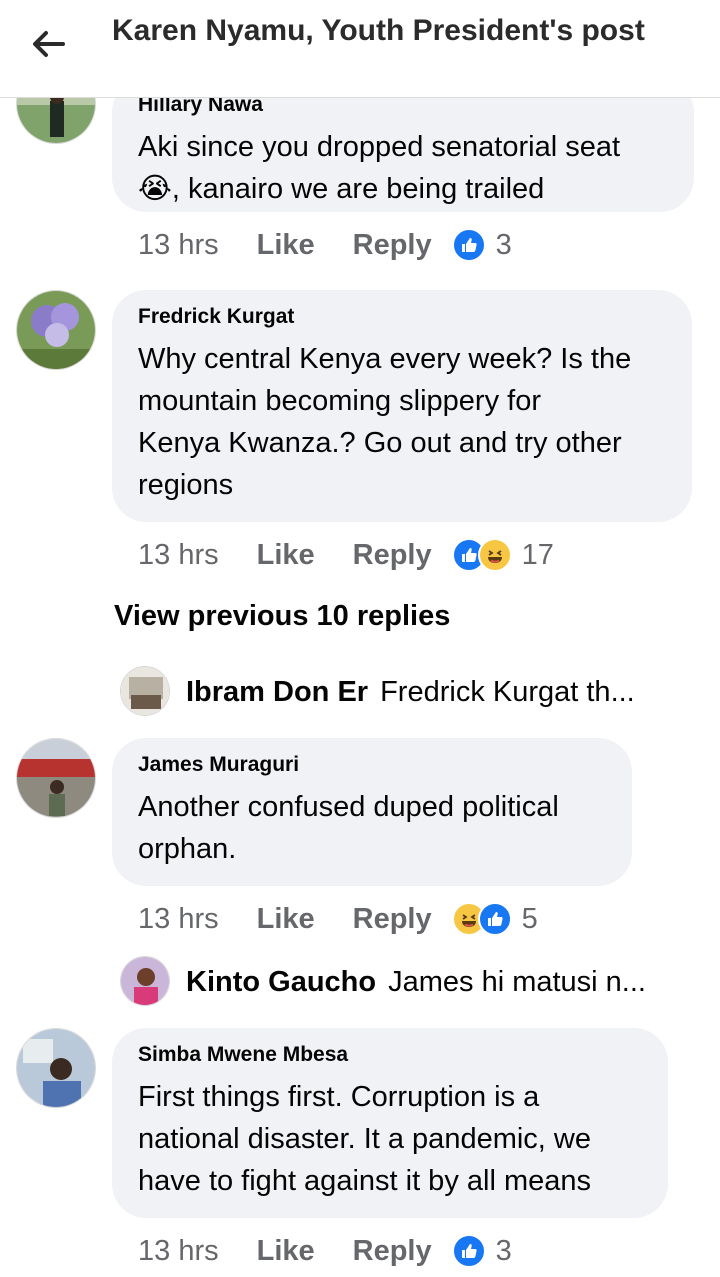 This screenshot has height=1277, width=720. Describe the element at coordinates (186, 485) in the screenshot. I see `comment-line: regions` at that location.